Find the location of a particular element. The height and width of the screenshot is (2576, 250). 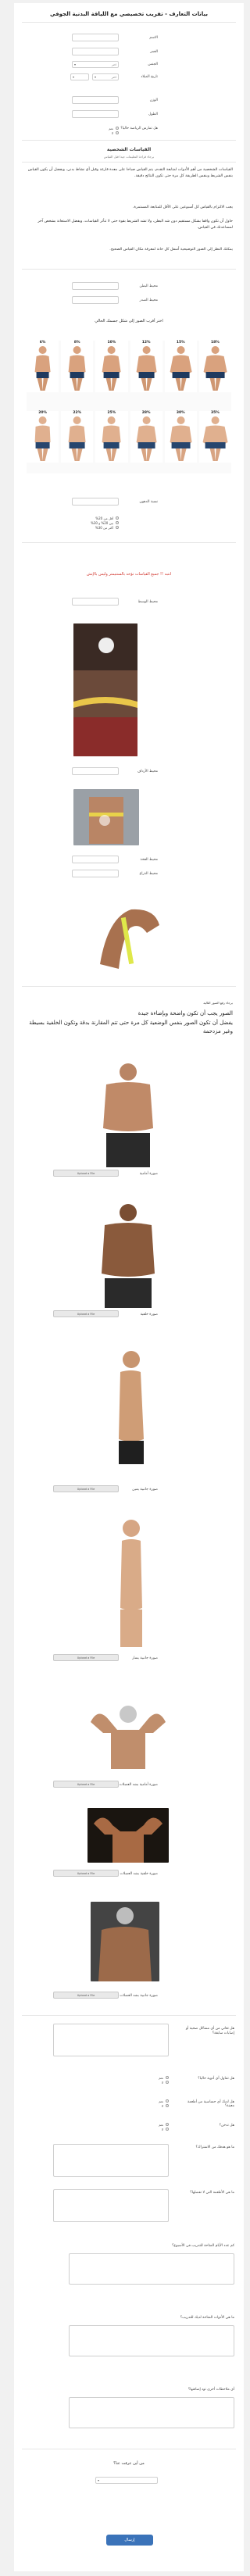

section1-title: القياسات الشخصية is located at coordinates (129, 149).